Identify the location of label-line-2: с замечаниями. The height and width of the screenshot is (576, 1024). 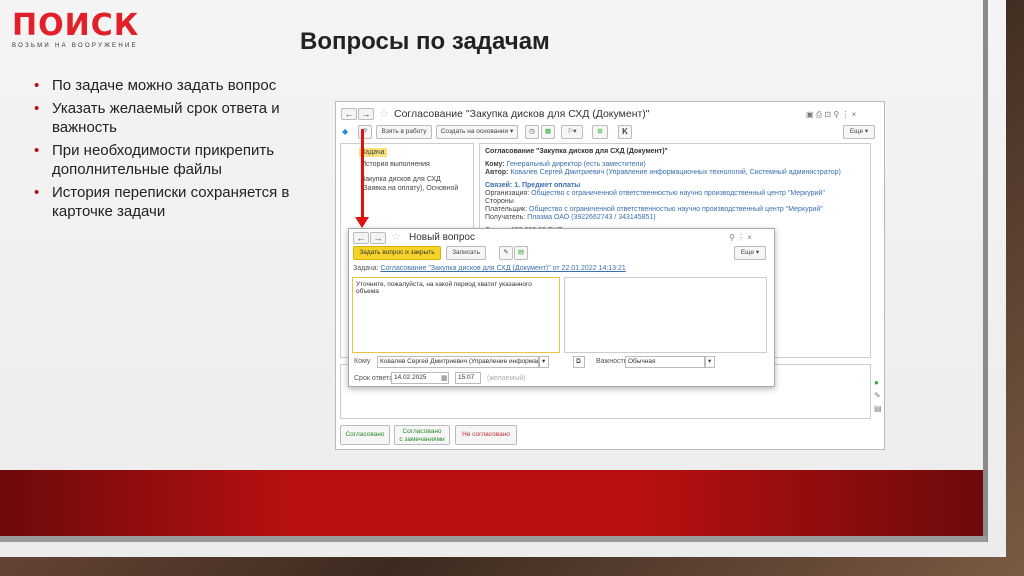
(422, 439).